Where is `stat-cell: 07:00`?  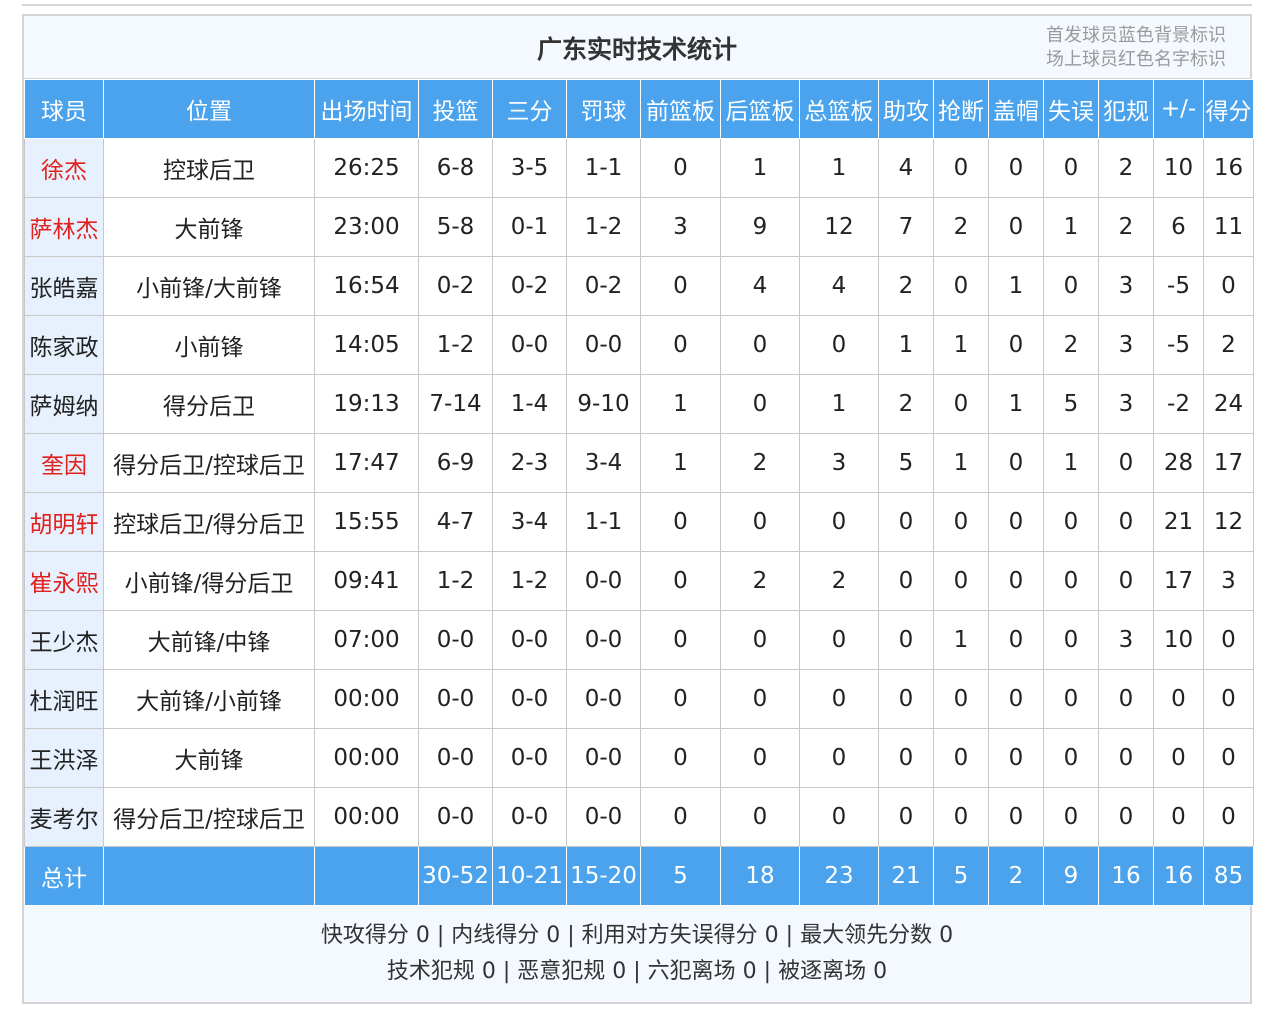 stat-cell: 07:00 is located at coordinates (366, 640).